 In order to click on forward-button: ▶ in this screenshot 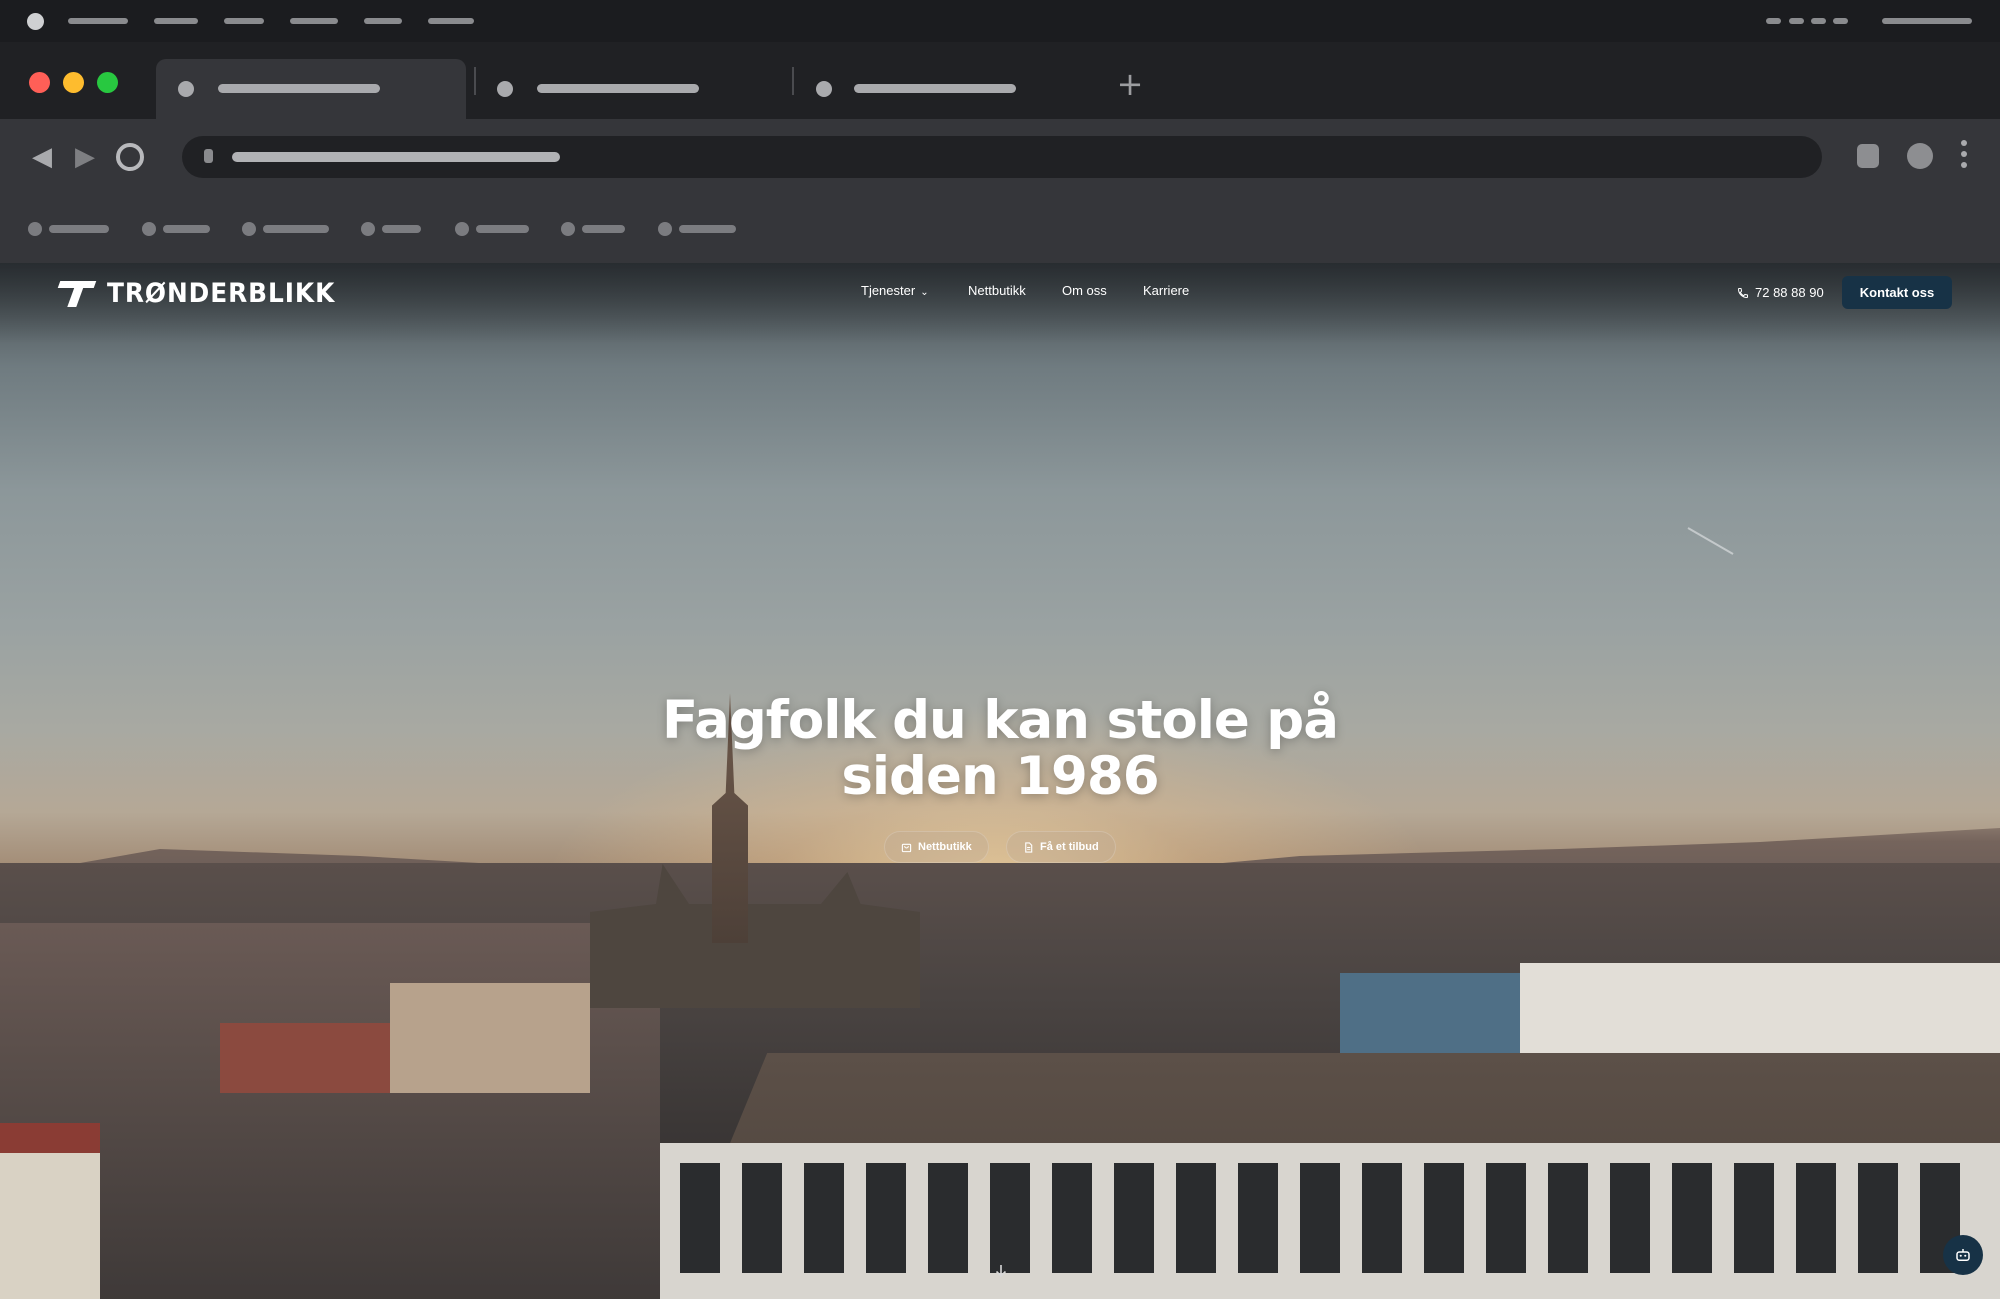, I will do `click(85, 157)`.